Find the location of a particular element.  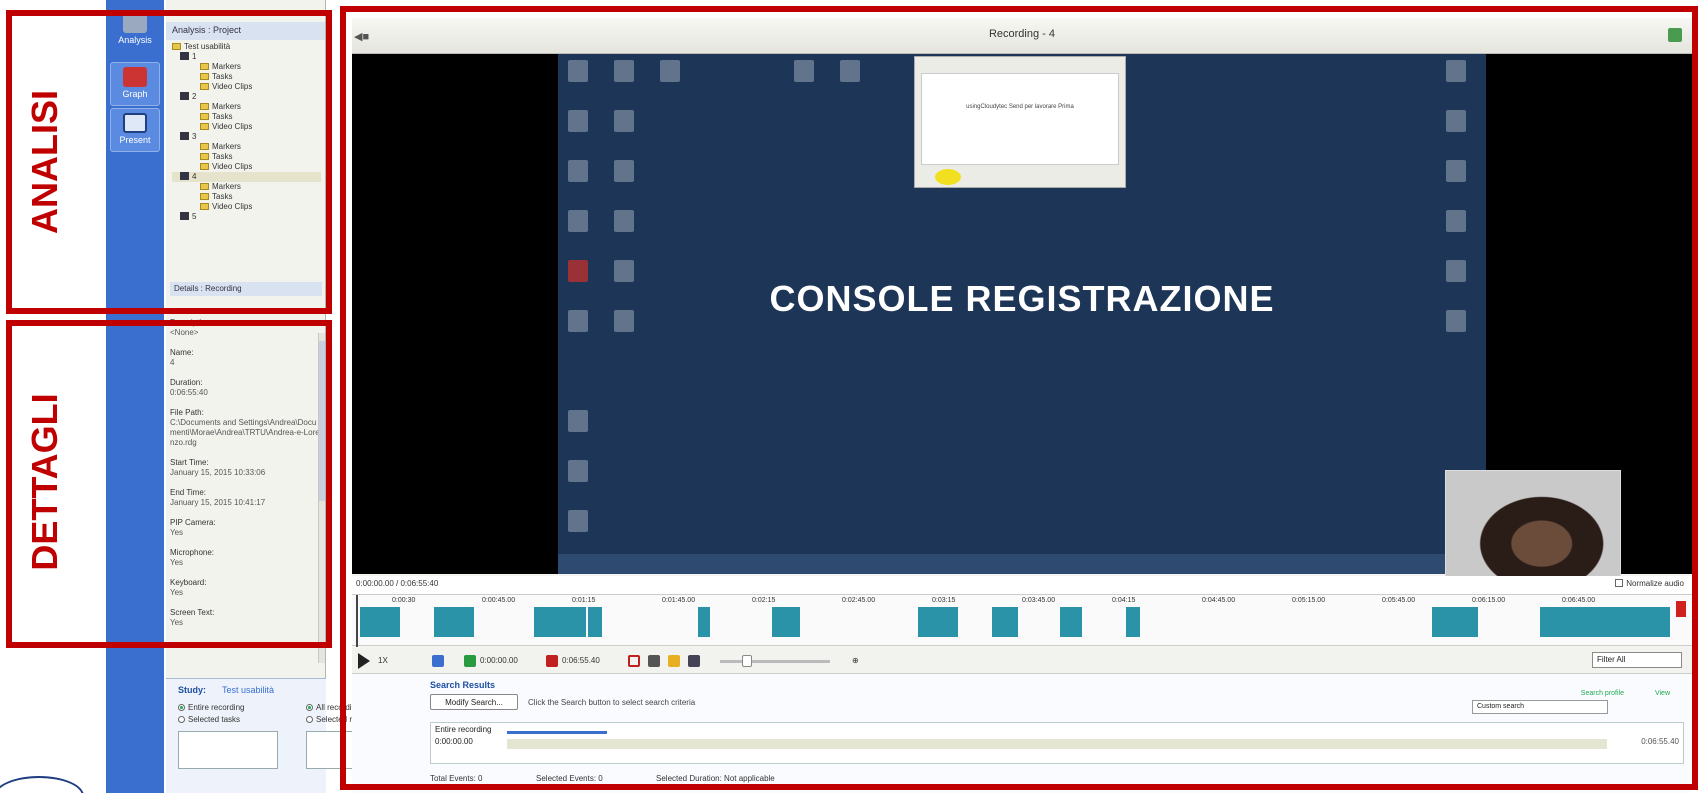

analisi-annotation-label: ANALISI is located at coordinates (44, 162).